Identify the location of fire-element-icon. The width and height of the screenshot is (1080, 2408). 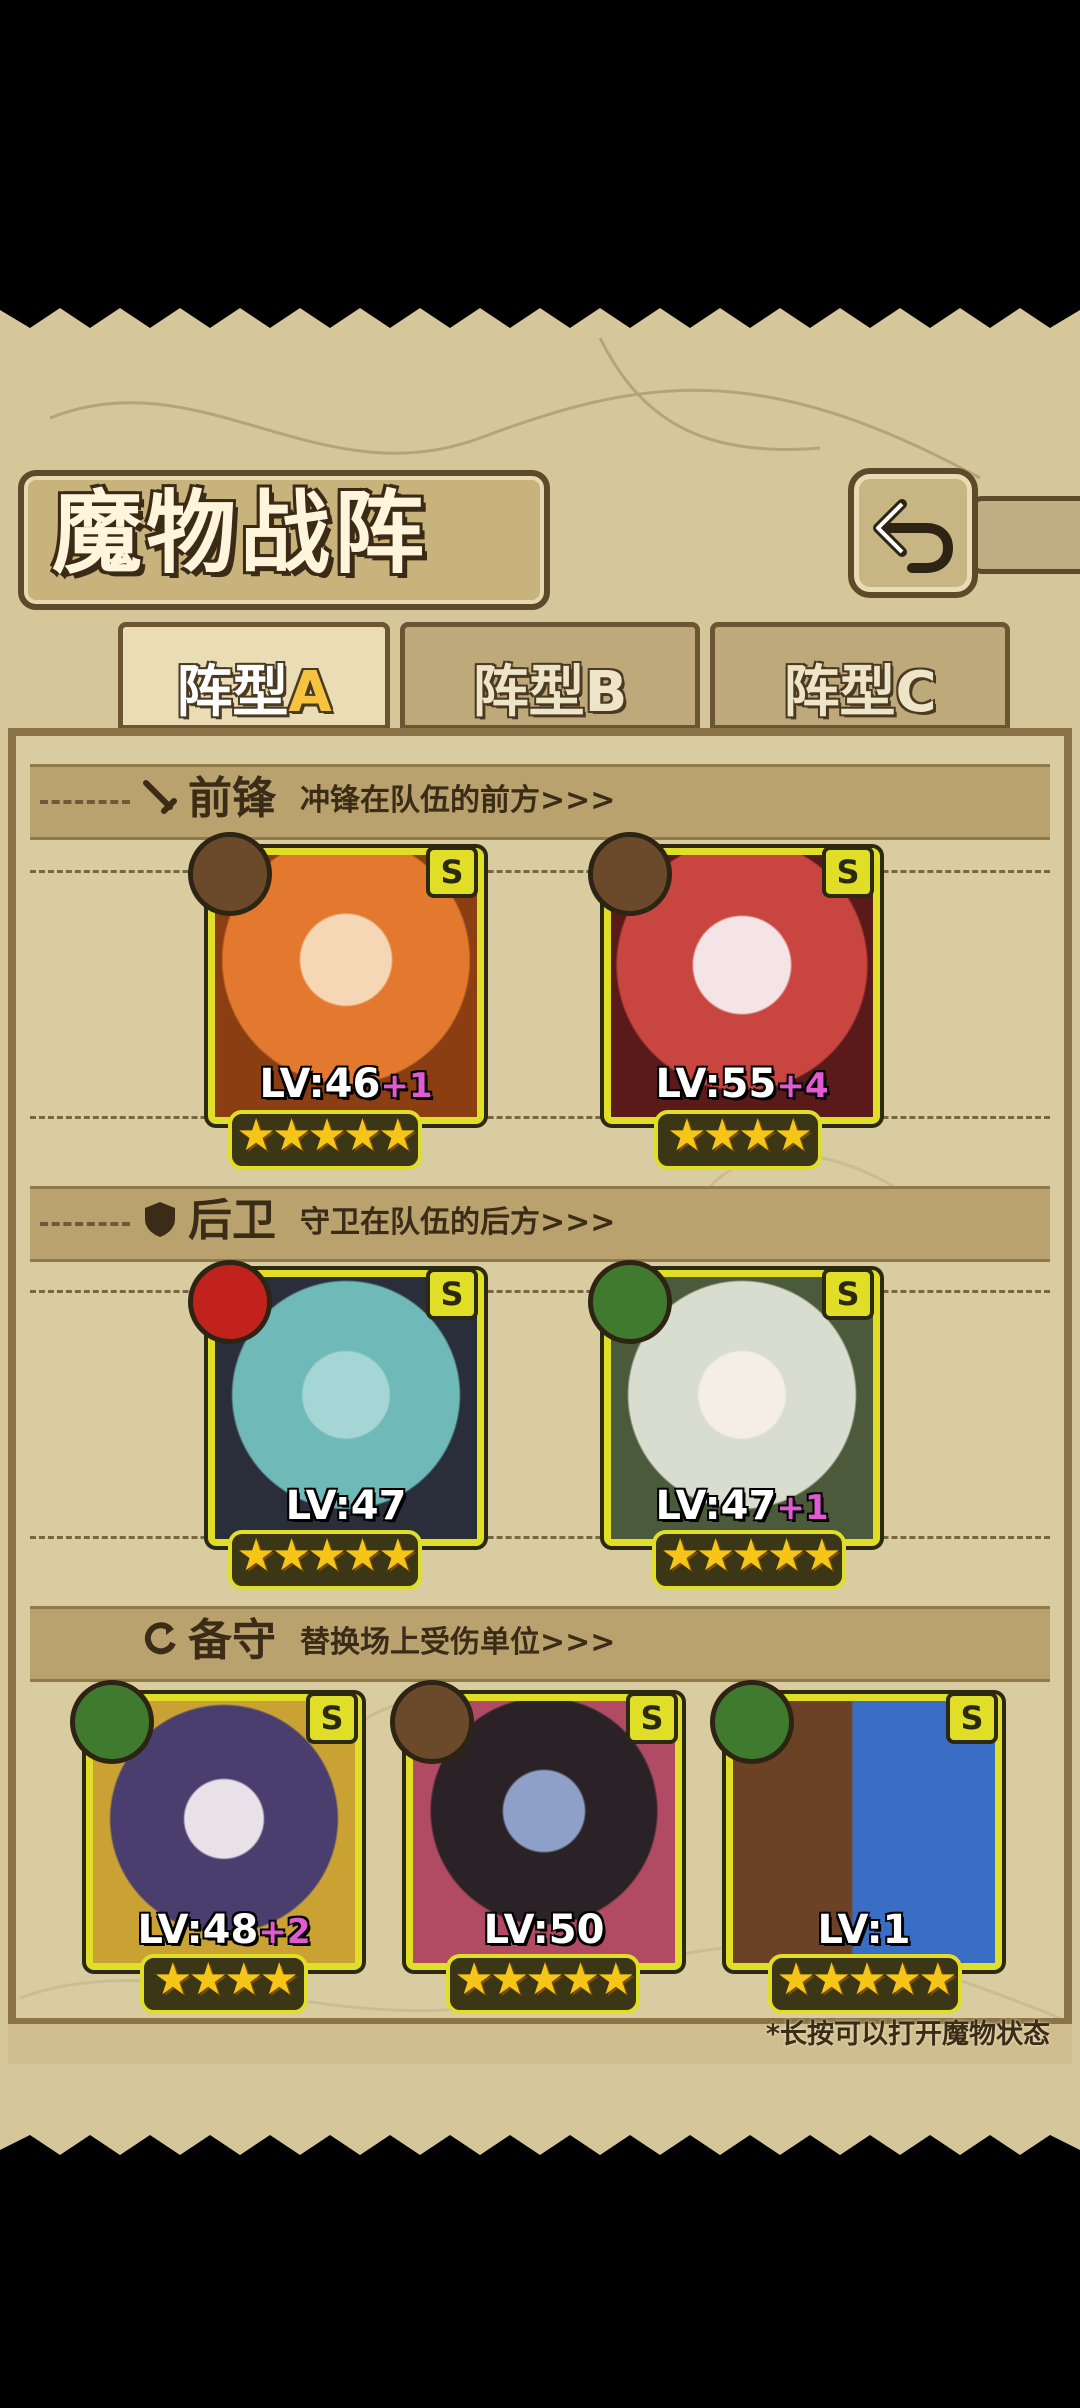
(230, 1302).